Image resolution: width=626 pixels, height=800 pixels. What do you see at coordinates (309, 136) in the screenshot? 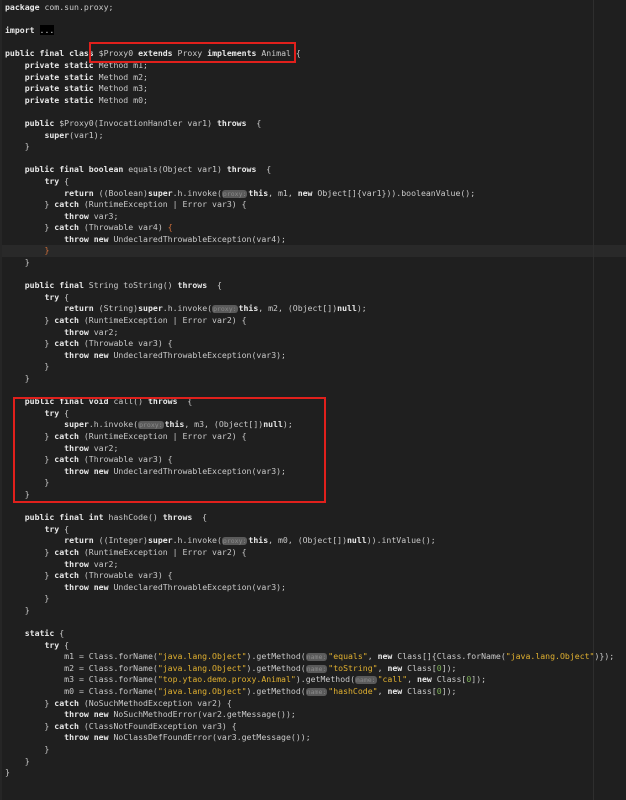
I see `code-line: super(var1);` at bounding box center [309, 136].